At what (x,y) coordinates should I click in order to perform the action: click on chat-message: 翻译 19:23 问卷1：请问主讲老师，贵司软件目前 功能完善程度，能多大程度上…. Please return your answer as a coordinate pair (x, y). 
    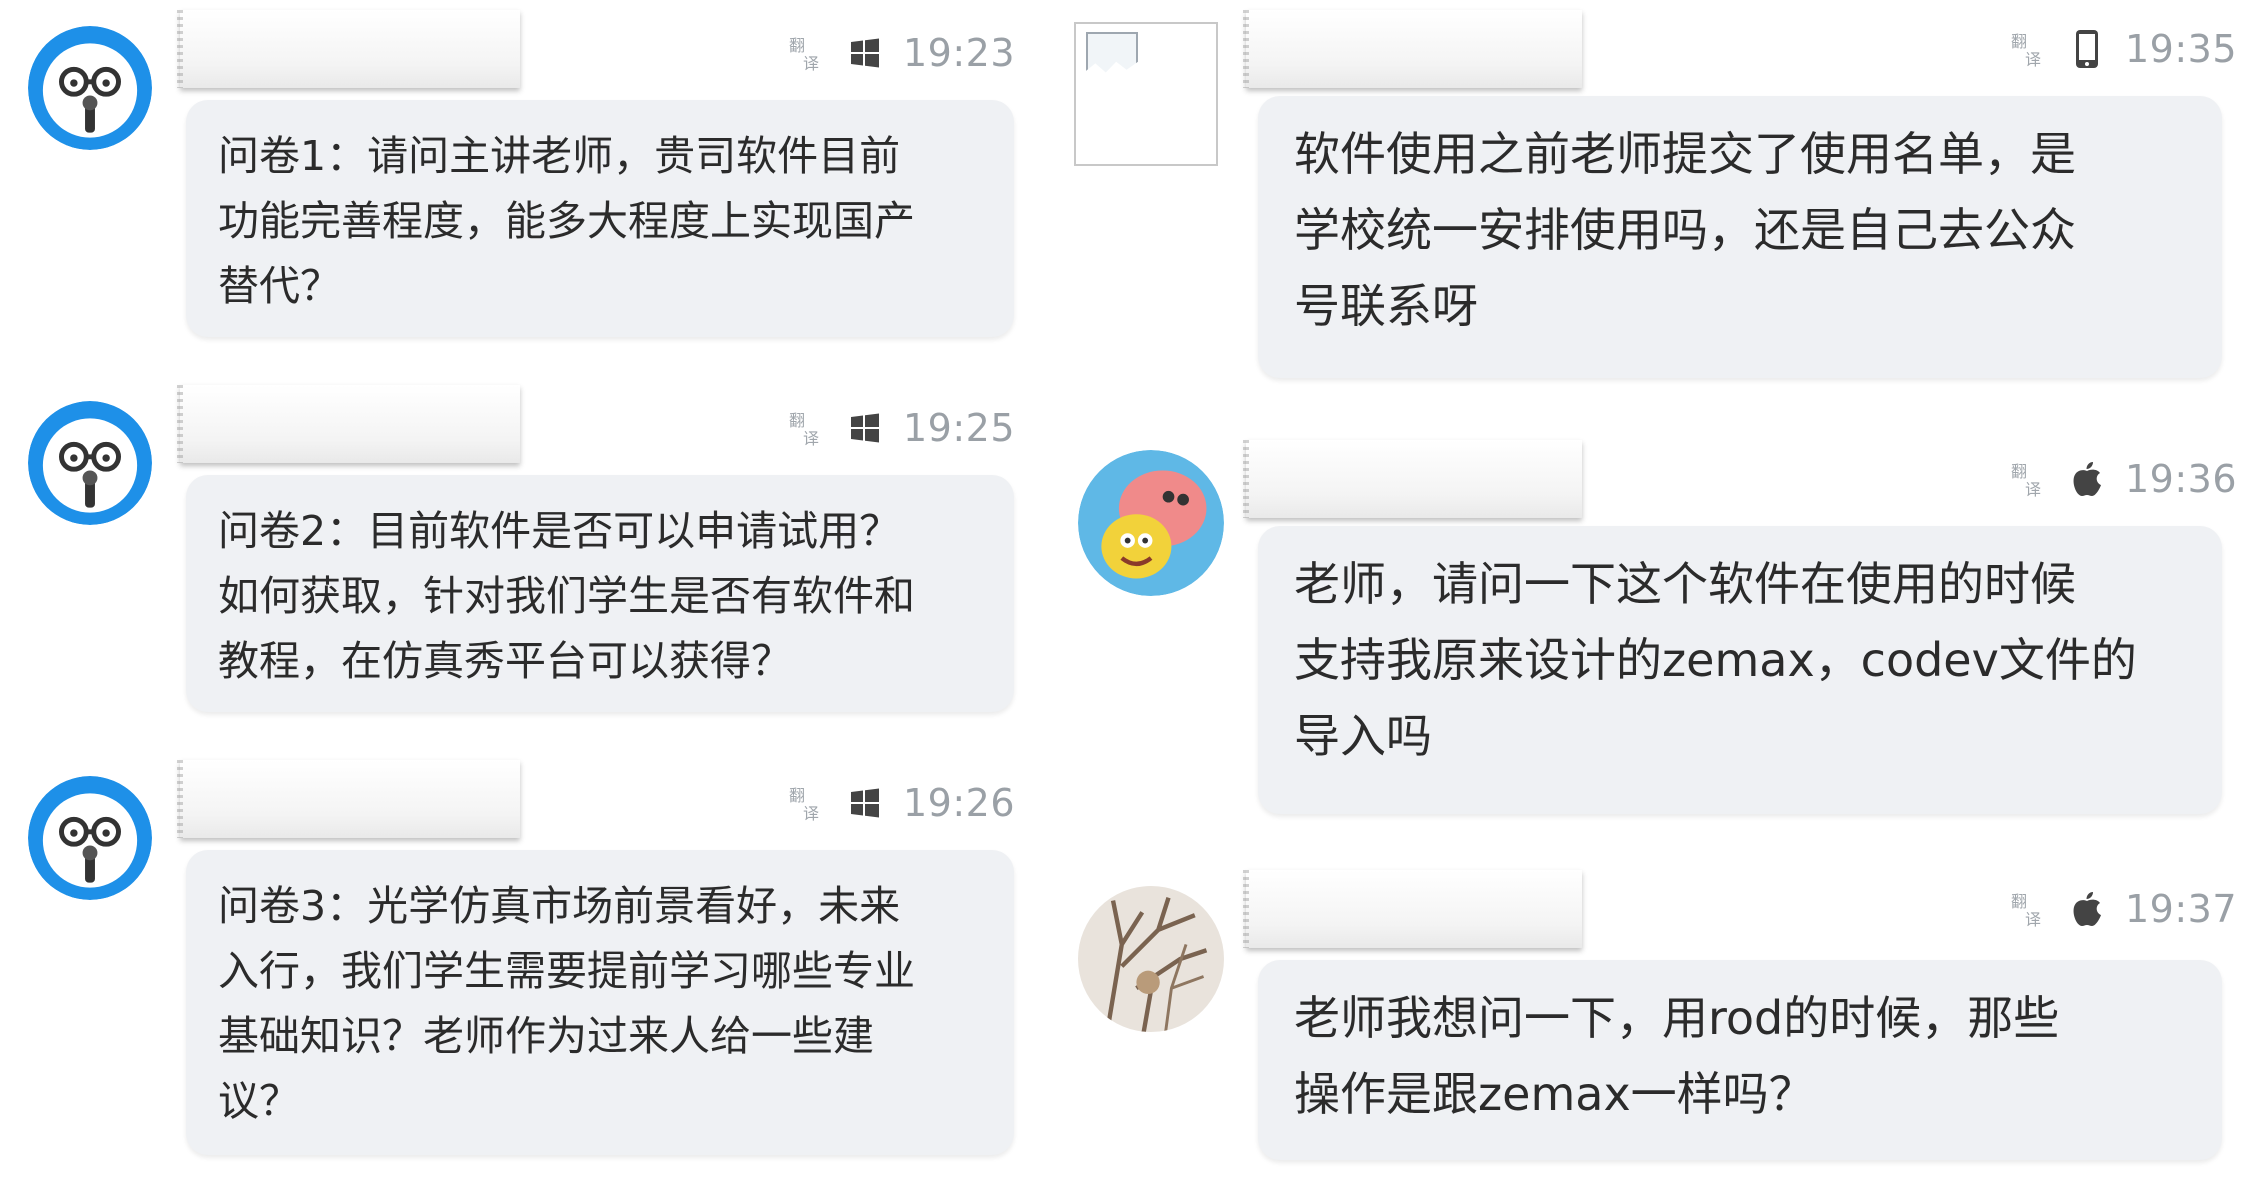
    Looking at the image, I should click on (530, 168).